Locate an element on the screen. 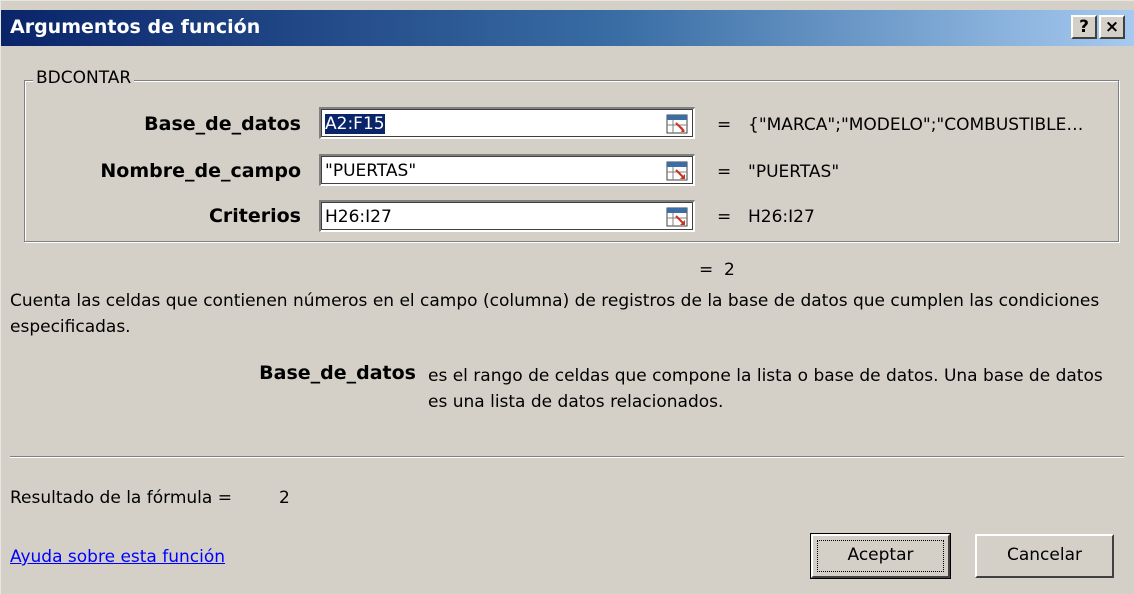  cancel-button: Cancelar is located at coordinates (1044, 556).